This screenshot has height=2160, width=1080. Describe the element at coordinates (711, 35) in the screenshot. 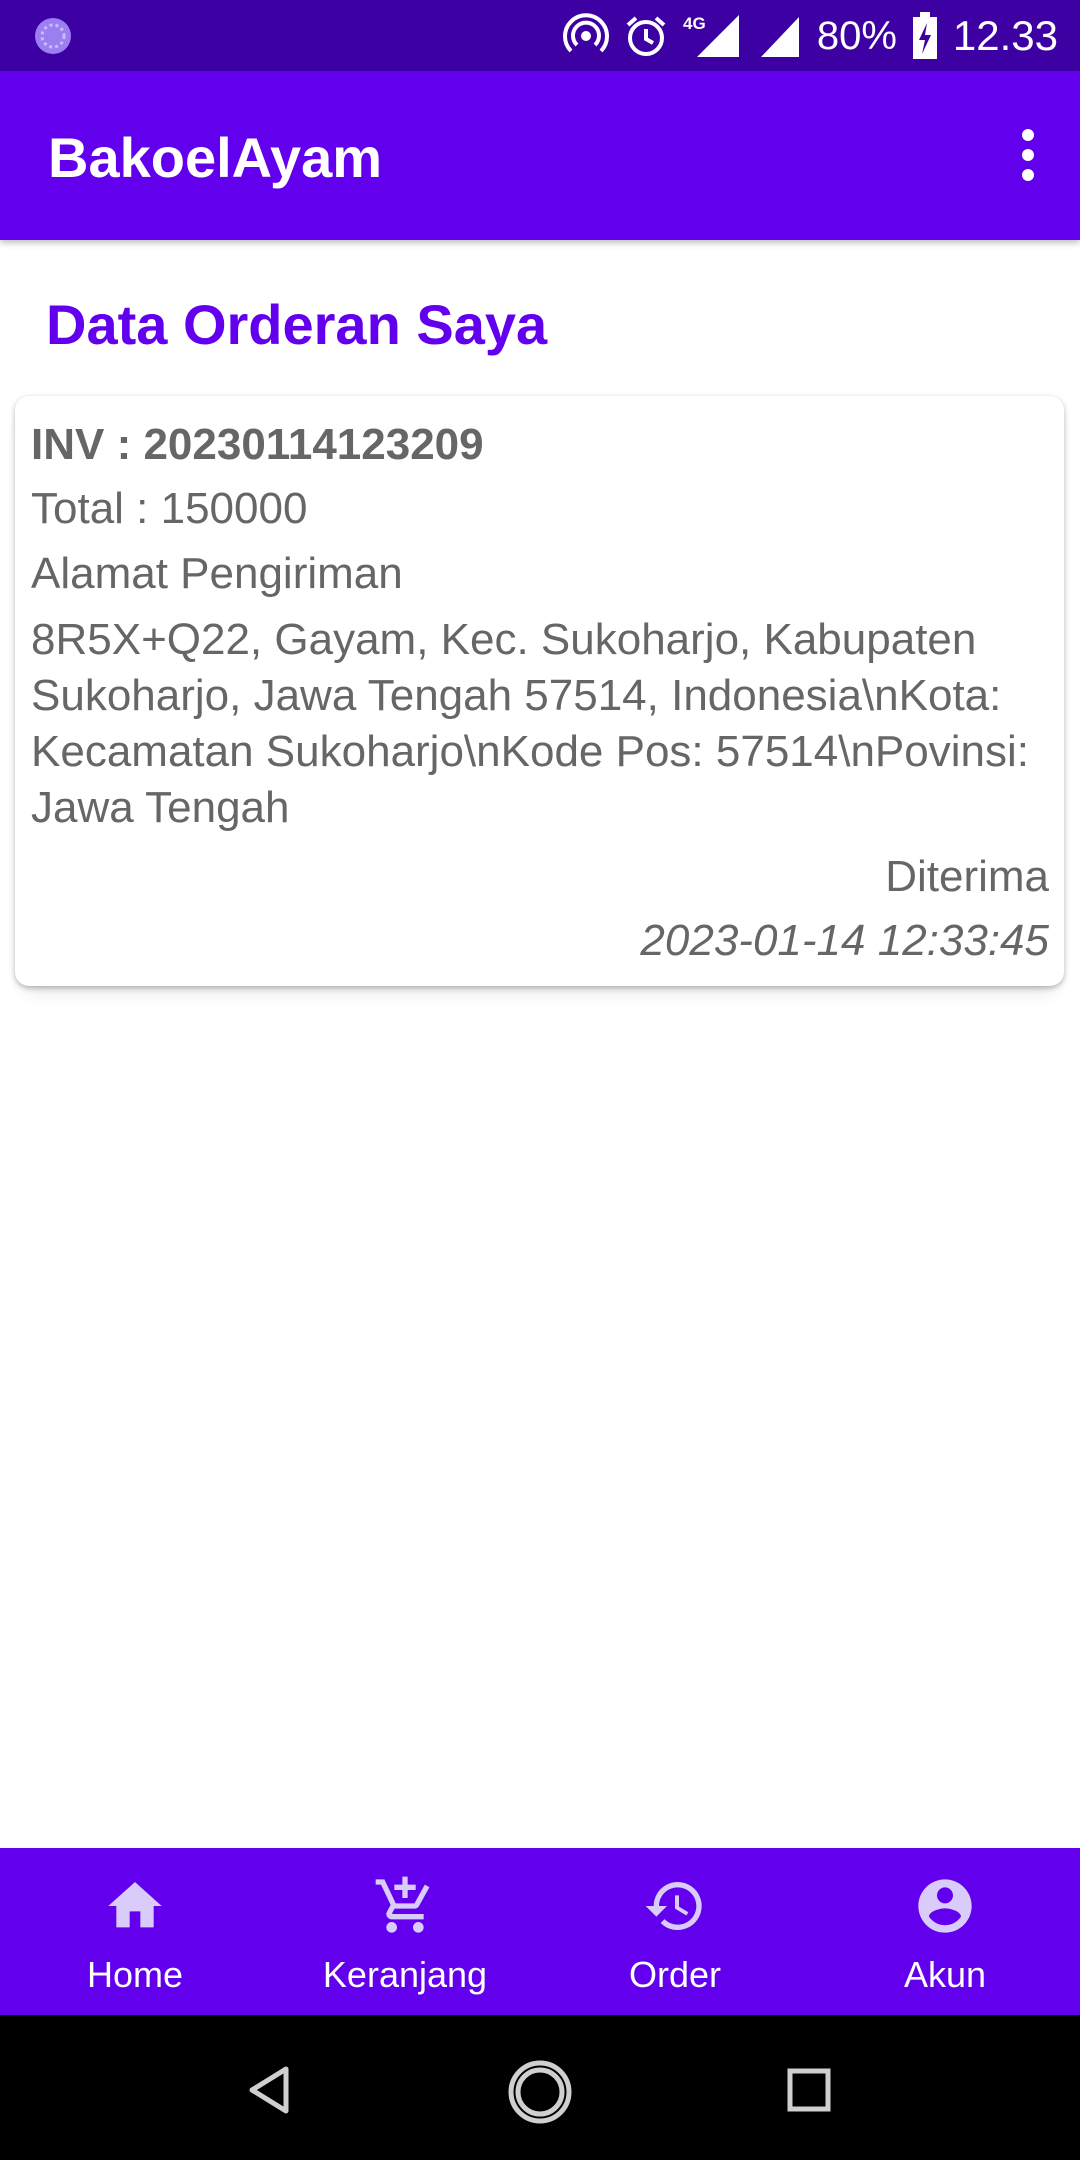

I see `signal-4g-icon: 4G` at that location.